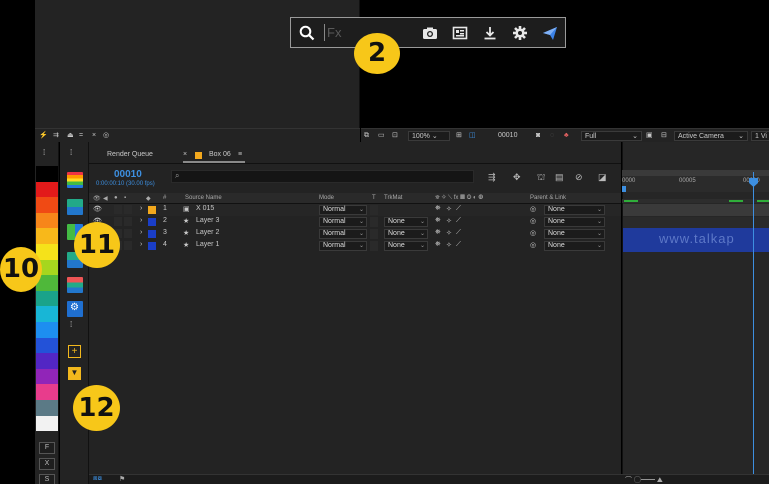 Image resolution: width=769 pixels, height=484 pixels. I want to click on viewer-timecode: 00010, so click(507, 136).